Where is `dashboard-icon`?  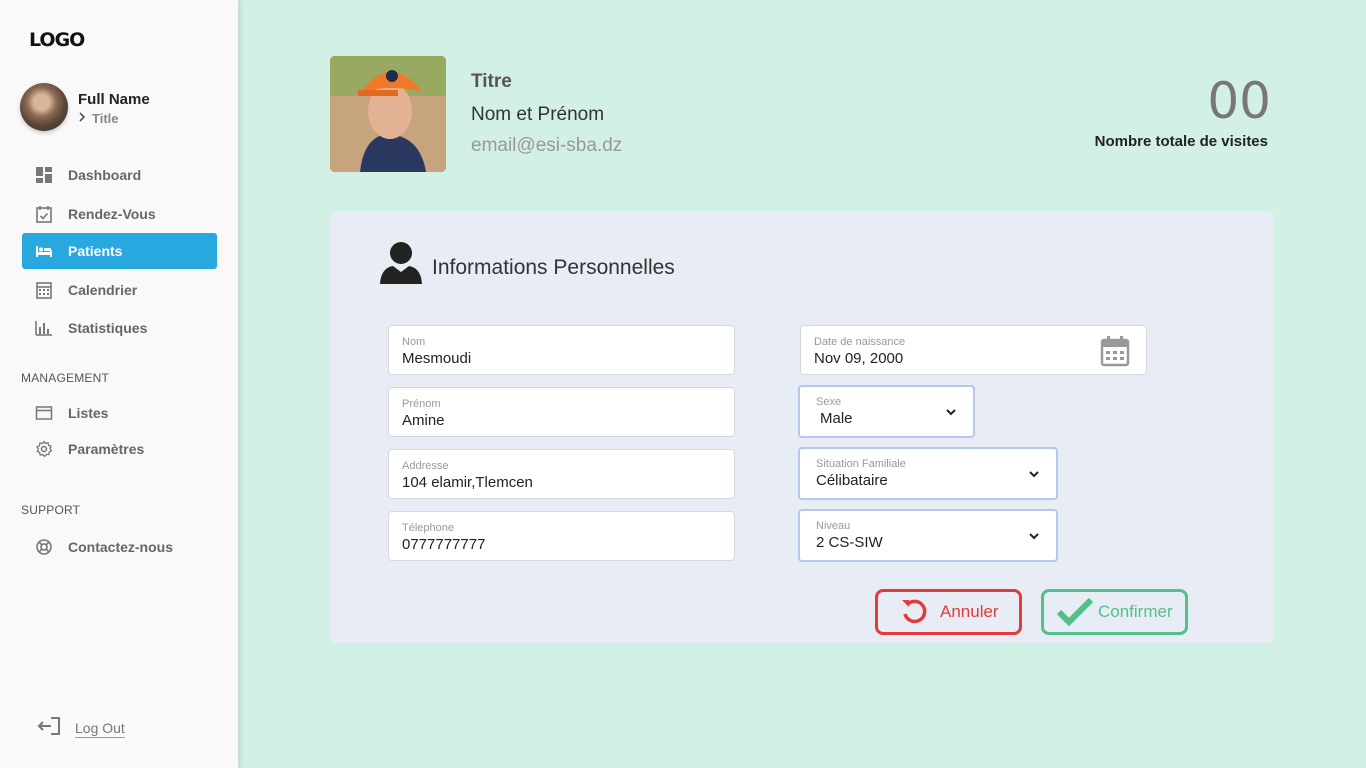
dashboard-icon is located at coordinates (44, 175).